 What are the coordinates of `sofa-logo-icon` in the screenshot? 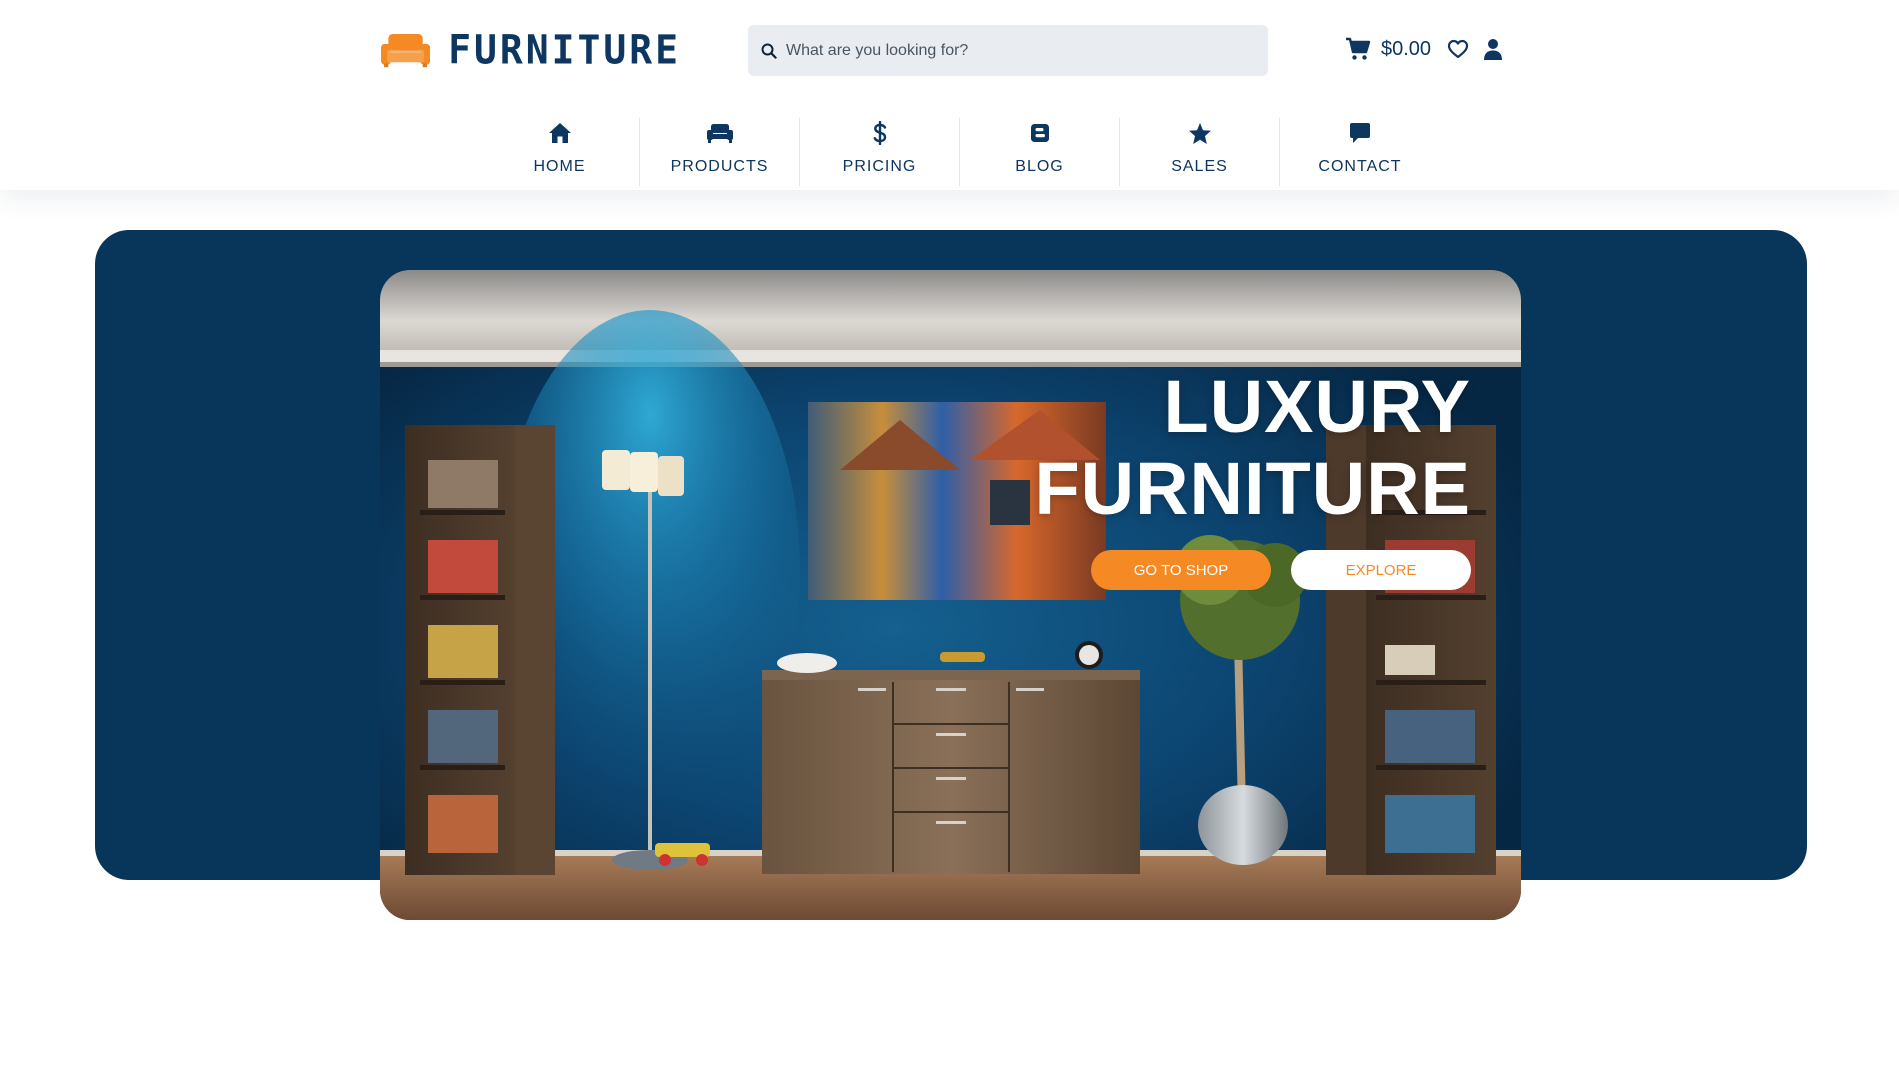 It's located at (406, 51).